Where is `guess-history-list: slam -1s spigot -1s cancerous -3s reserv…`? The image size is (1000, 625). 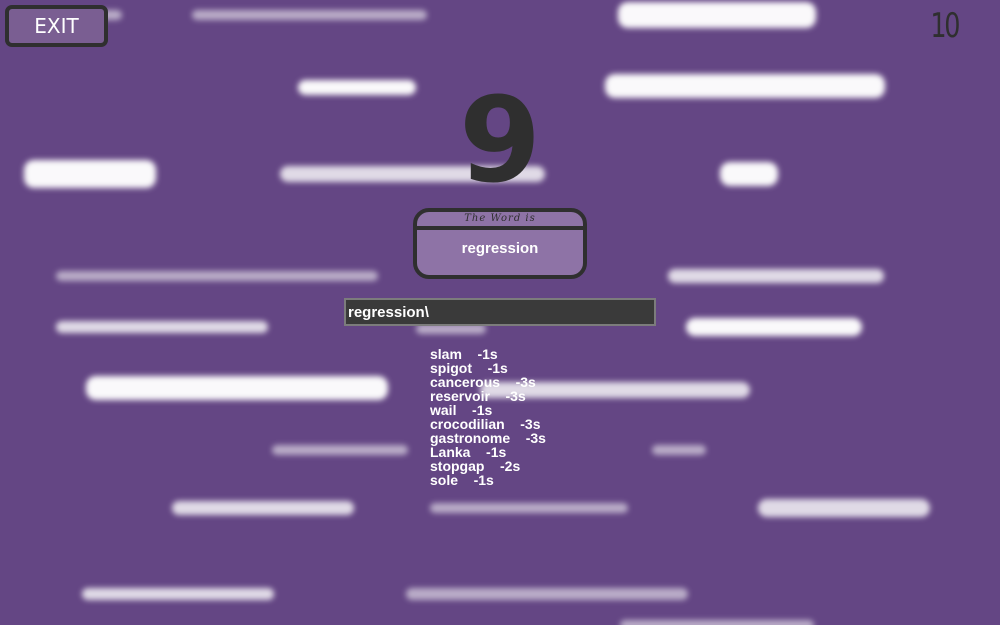
guess-history-list: slam -1s spigot -1s cancerous -3s reserv… is located at coordinates (488, 417).